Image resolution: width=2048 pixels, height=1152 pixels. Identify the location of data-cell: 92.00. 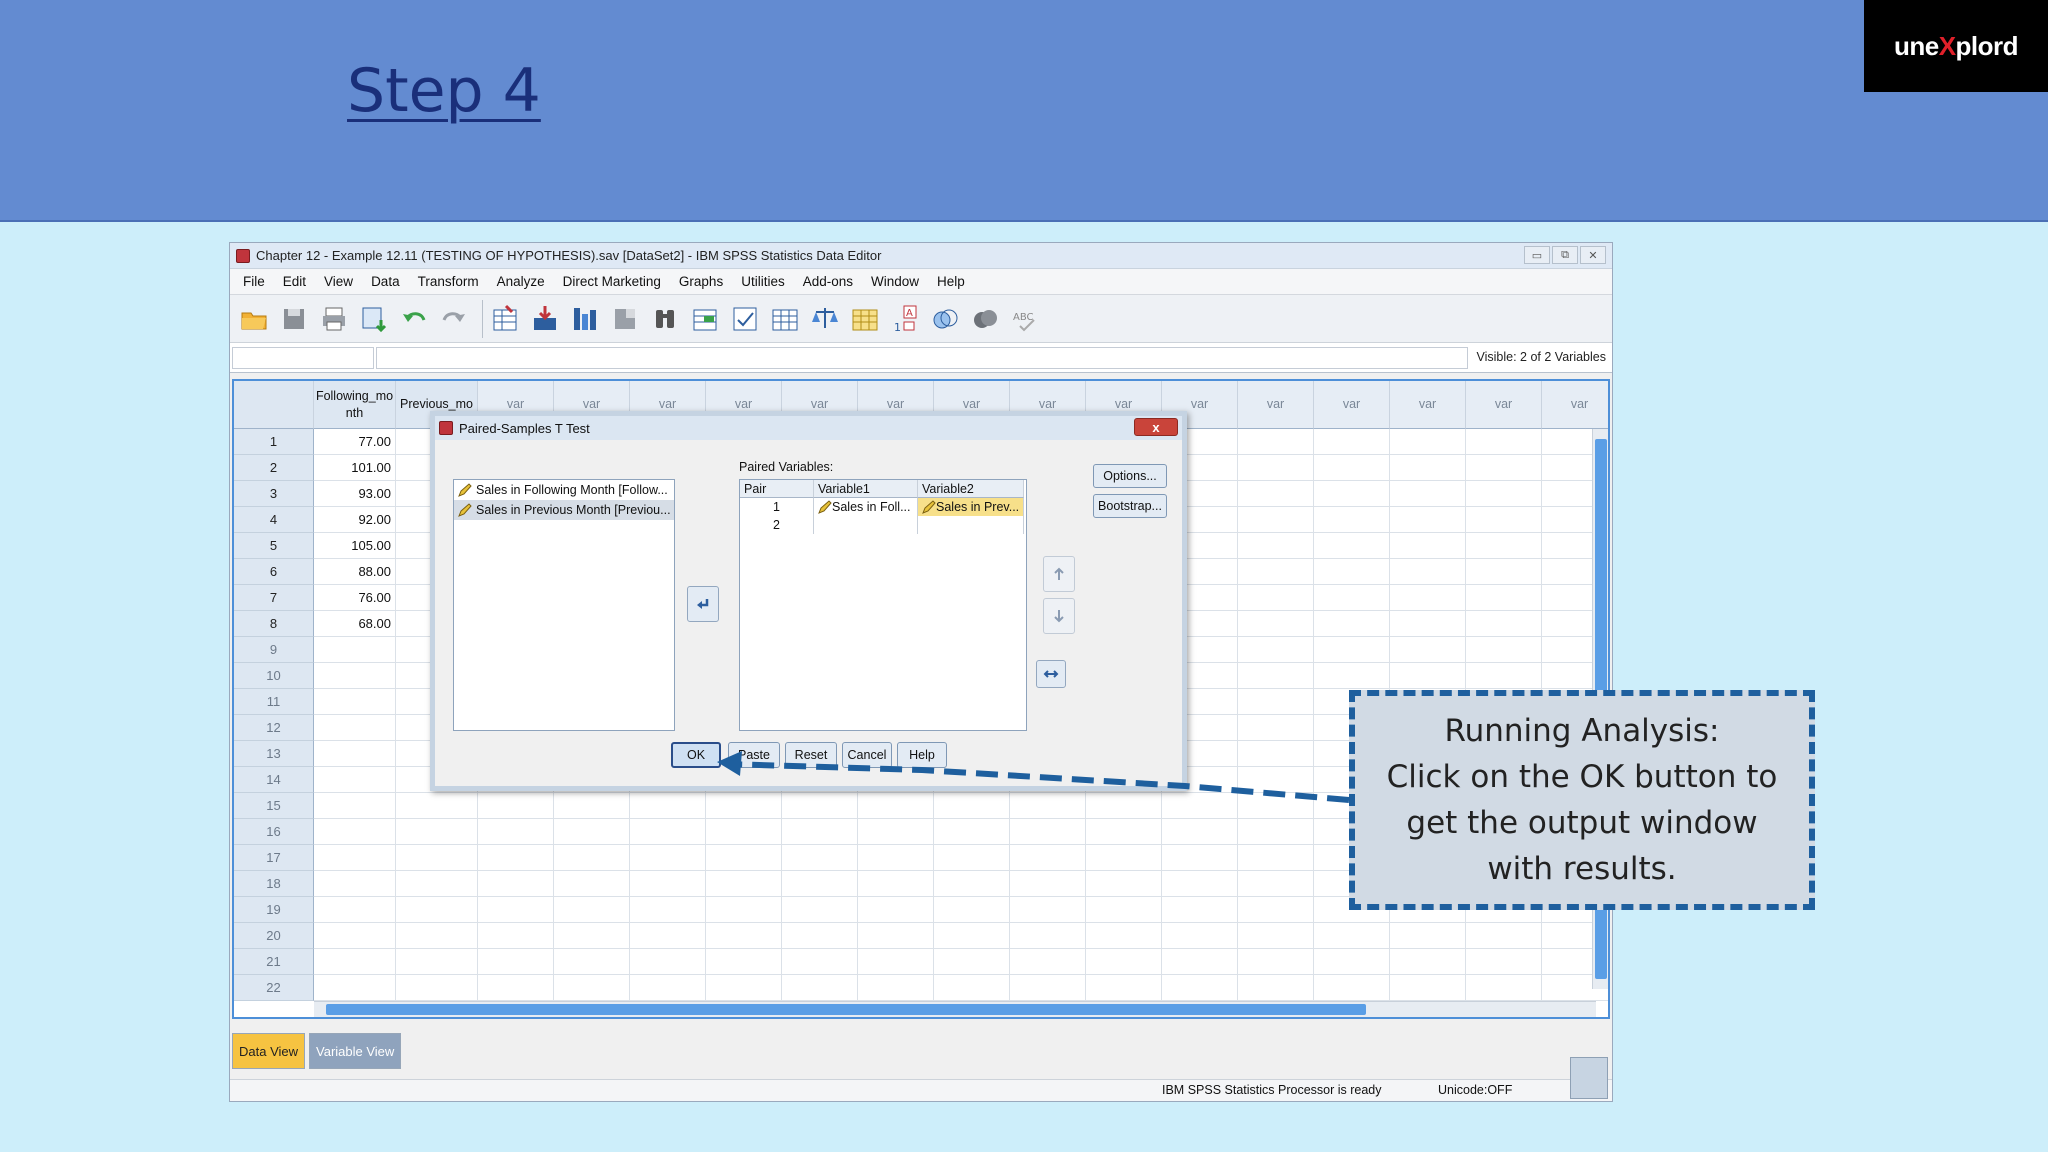
(355, 520).